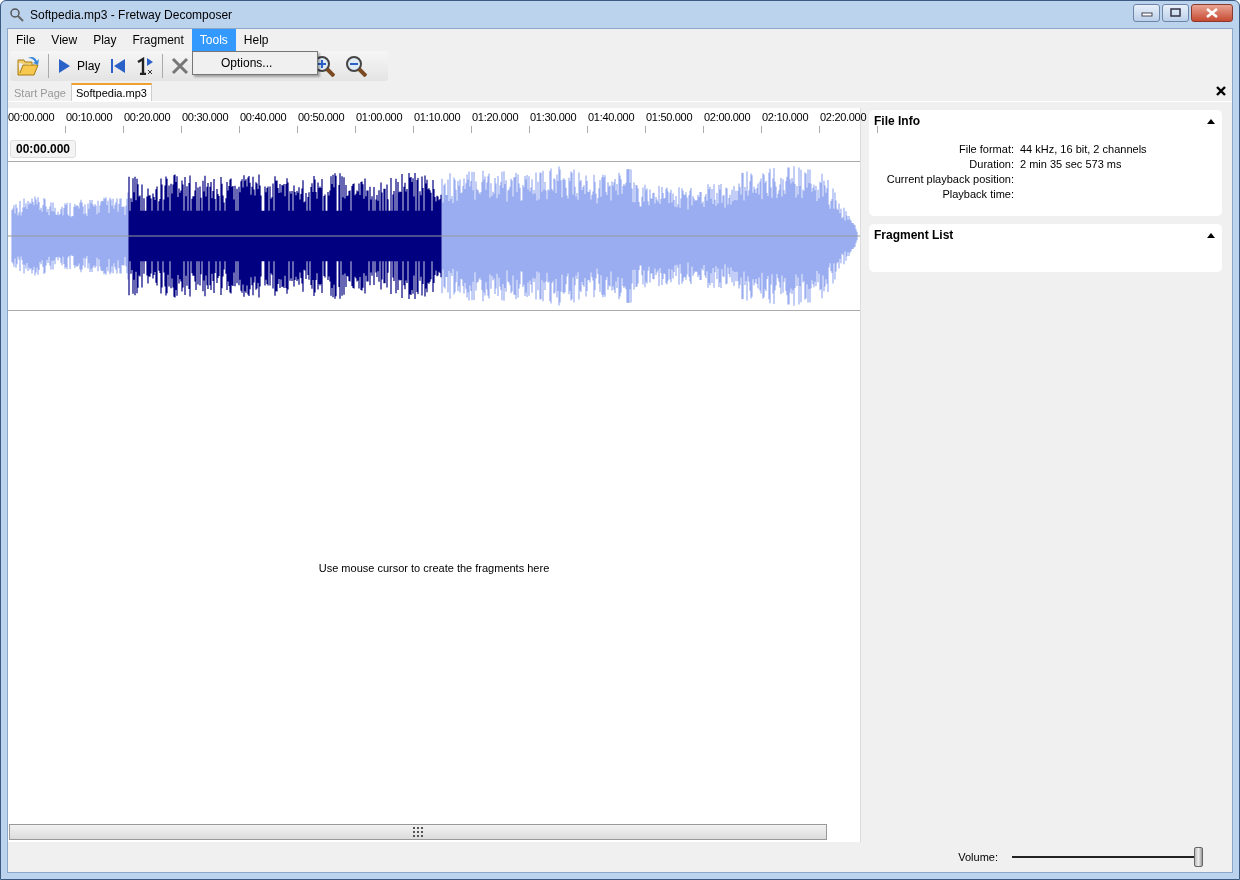 Image resolution: width=1240 pixels, height=880 pixels. Describe the element at coordinates (131, 14) in the screenshot. I see `window-title: Softpedia.mp3 - Fretway Decomposer` at that location.